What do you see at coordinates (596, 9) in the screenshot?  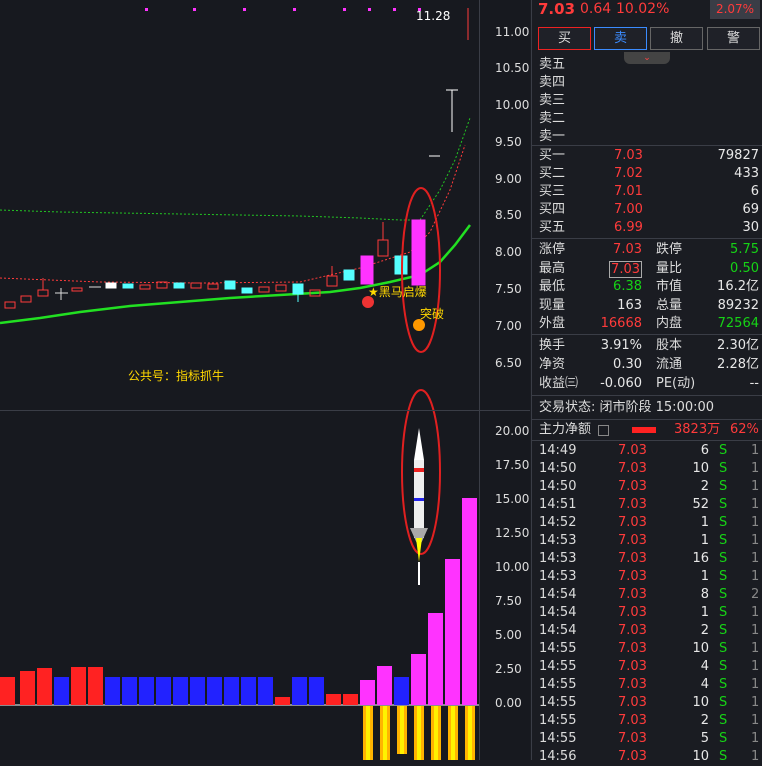 I see `price-change: 0.64` at bounding box center [596, 9].